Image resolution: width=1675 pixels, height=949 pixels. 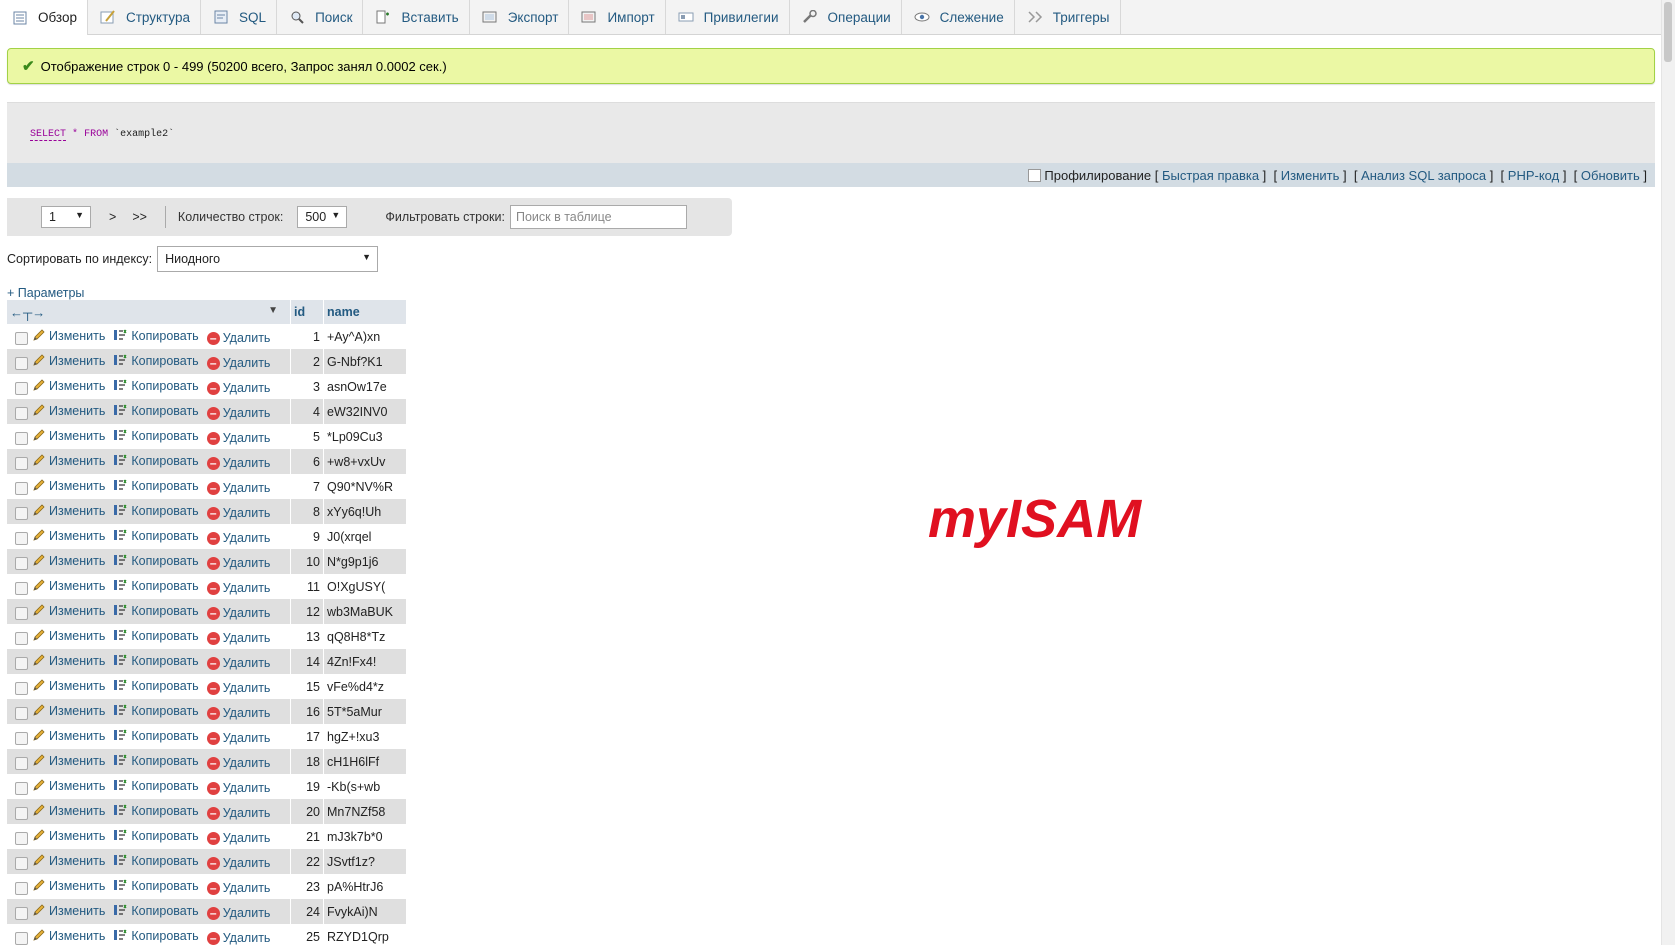 I want to click on cell-name: pA%HtrJ6, so click(x=365, y=886).